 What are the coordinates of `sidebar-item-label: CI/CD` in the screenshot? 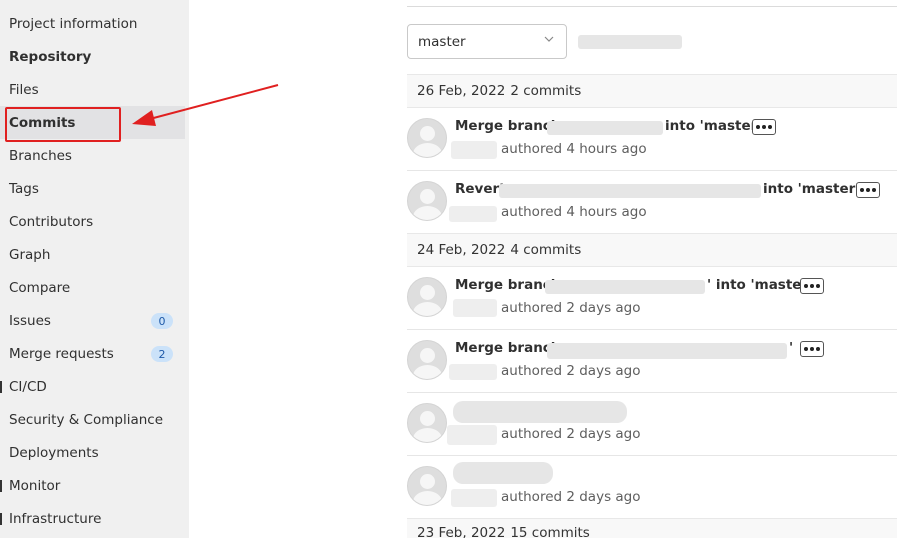 It's located at (28, 386).